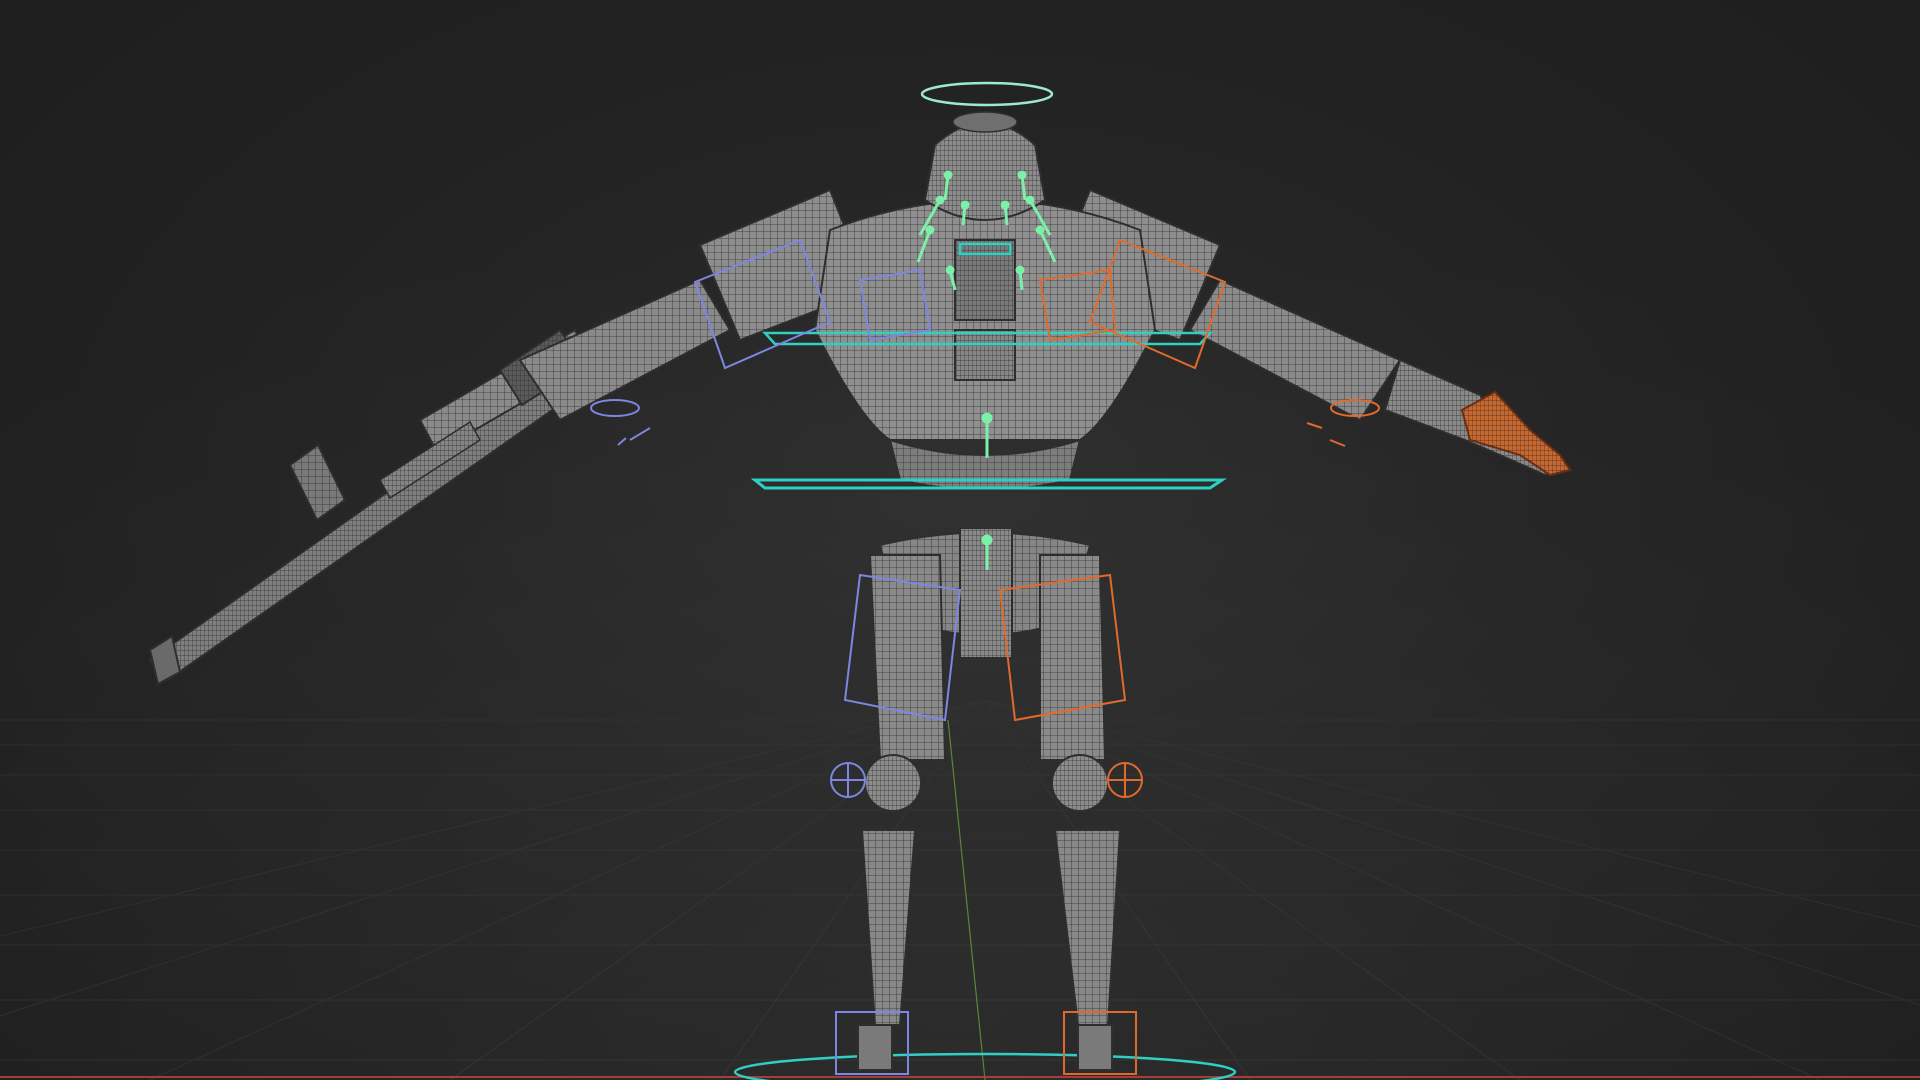 This screenshot has height=1080, width=1920. What do you see at coordinates (1125, 780) in the screenshot?
I see `right-knee-pole-target` at bounding box center [1125, 780].